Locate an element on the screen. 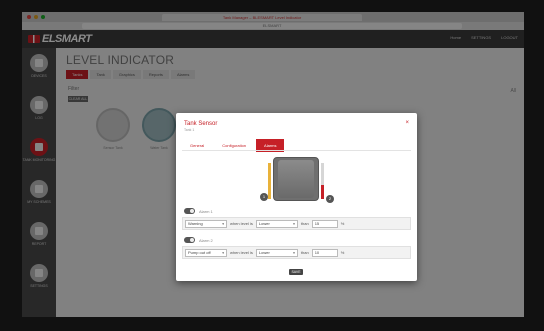  alarm1-value-input: 15 is located at coordinates (324, 223).